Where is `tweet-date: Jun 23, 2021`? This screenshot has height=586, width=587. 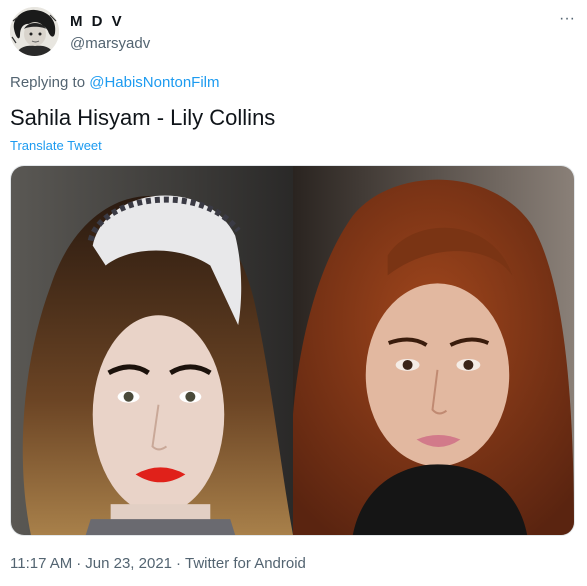
tweet-date: Jun 23, 2021 is located at coordinates (128, 563).